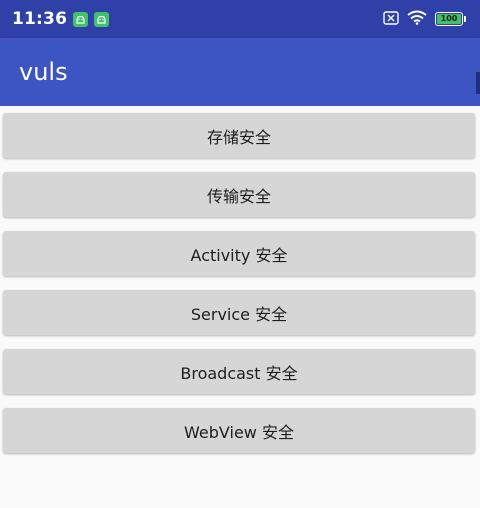 Image resolution: width=480 pixels, height=508 pixels. I want to click on battery-level: 100, so click(449, 19).